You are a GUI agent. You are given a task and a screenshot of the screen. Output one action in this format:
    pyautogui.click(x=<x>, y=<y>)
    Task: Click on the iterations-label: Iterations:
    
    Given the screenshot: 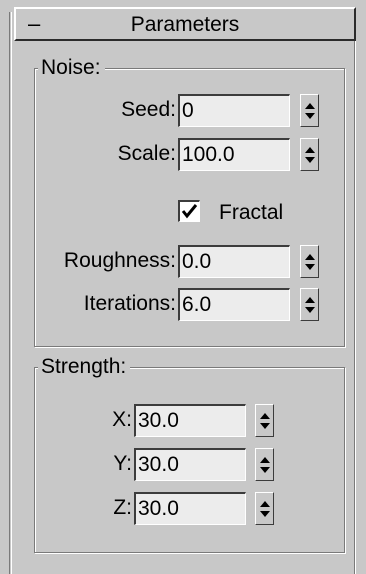 What is the action you would take?
    pyautogui.click(x=129, y=303)
    